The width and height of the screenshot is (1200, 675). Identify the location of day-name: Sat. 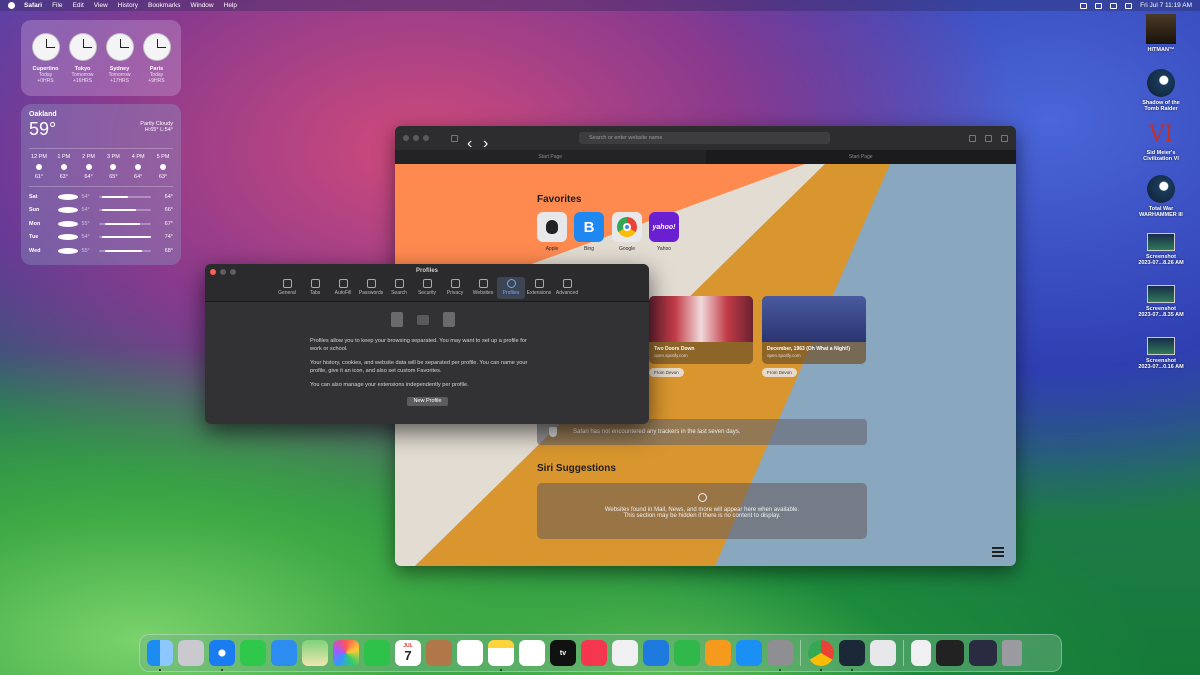
(33, 196).